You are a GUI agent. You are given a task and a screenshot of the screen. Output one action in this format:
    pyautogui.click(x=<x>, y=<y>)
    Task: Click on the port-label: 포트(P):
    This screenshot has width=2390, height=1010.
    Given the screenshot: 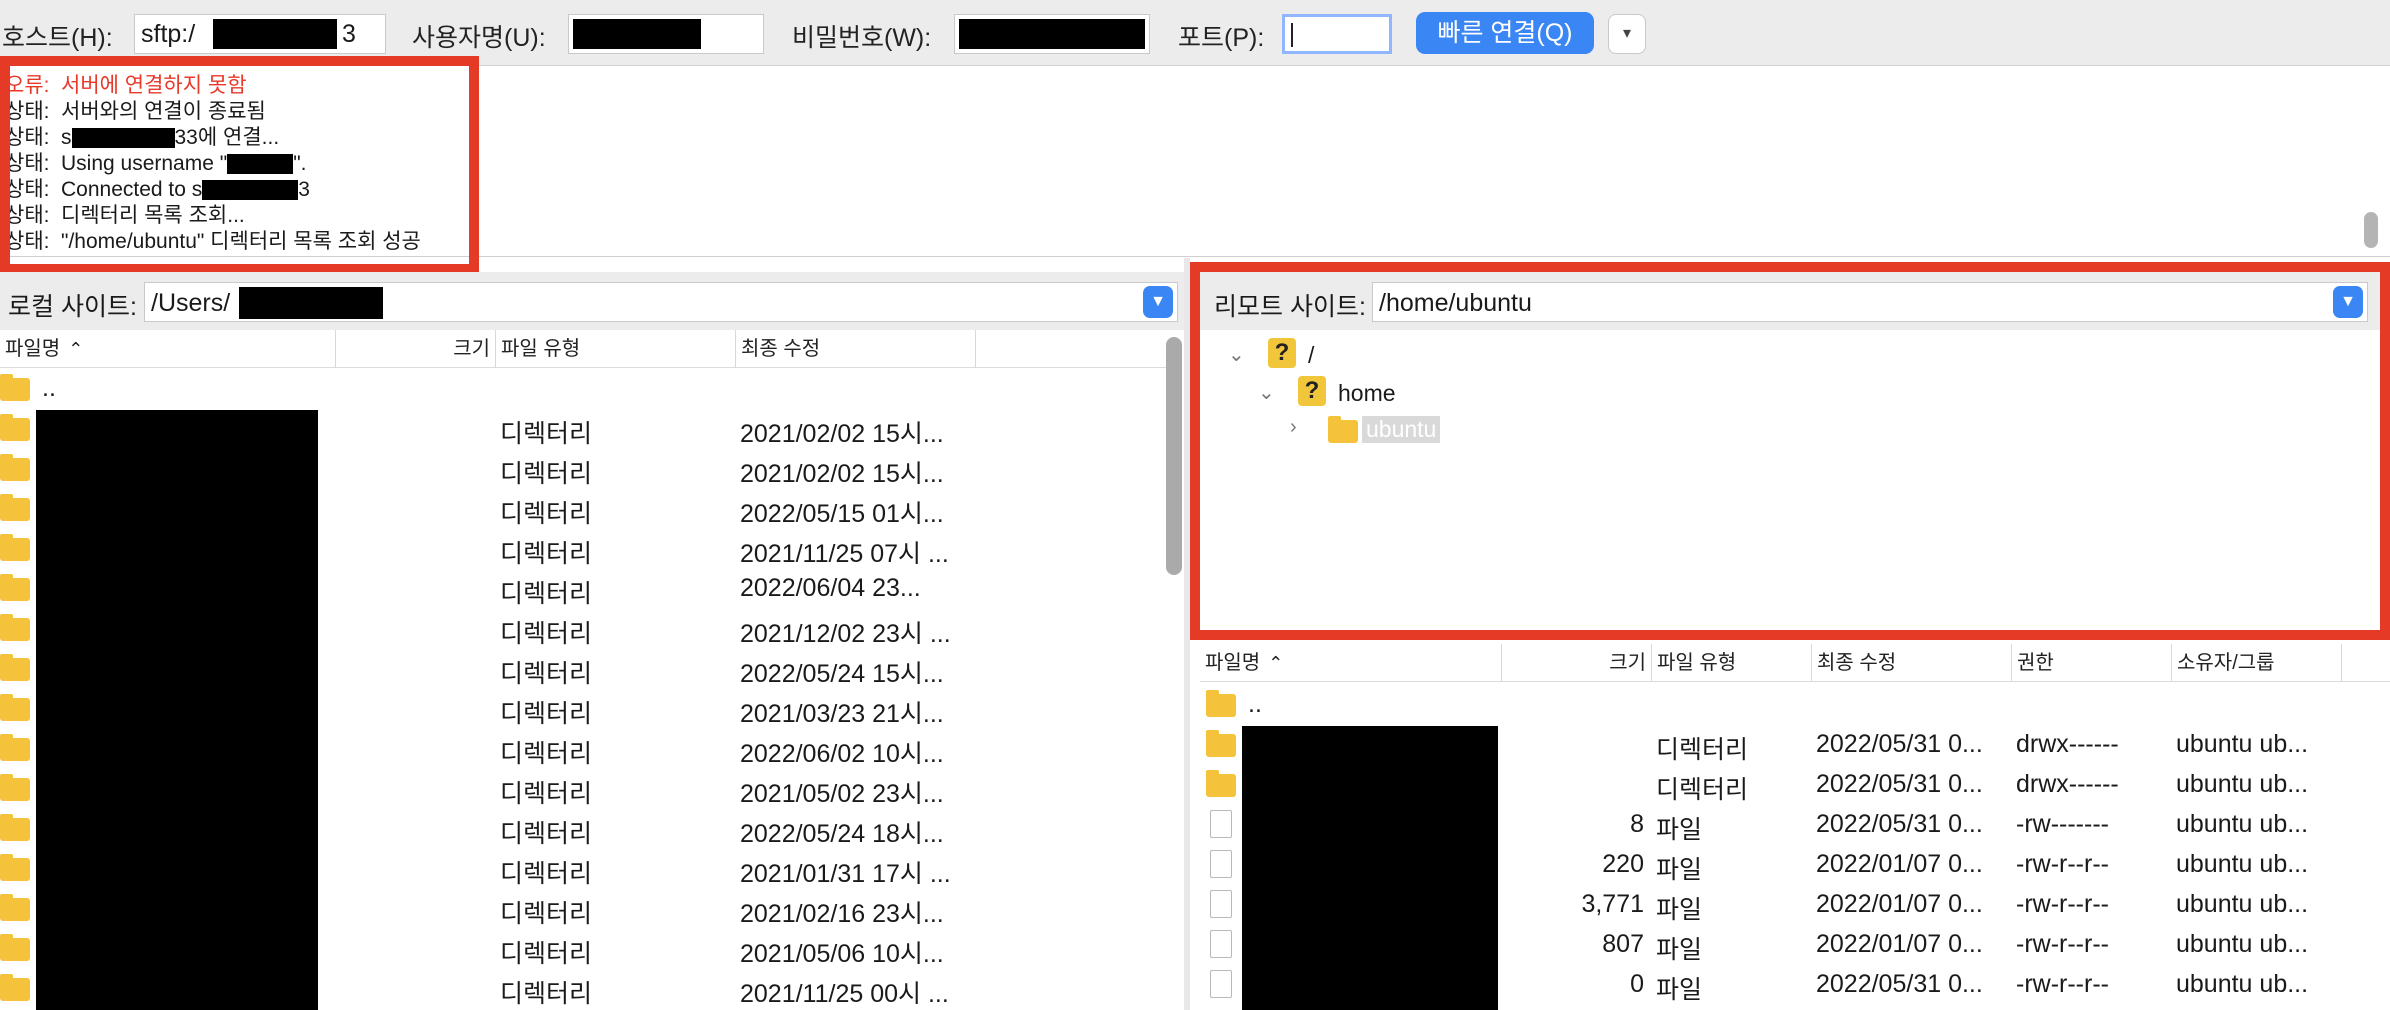 What is the action you would take?
    pyautogui.click(x=1221, y=38)
    